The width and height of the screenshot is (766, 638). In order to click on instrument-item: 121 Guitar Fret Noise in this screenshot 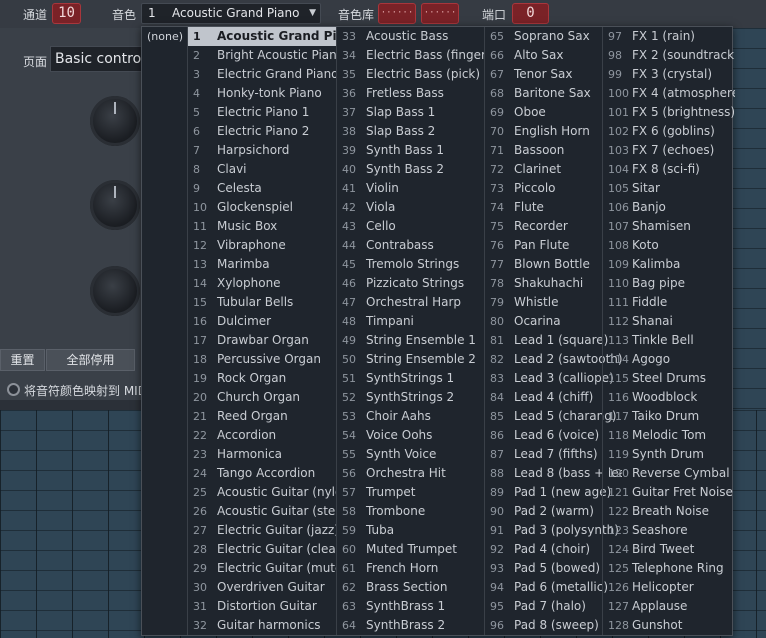, I will do `click(669, 492)`.